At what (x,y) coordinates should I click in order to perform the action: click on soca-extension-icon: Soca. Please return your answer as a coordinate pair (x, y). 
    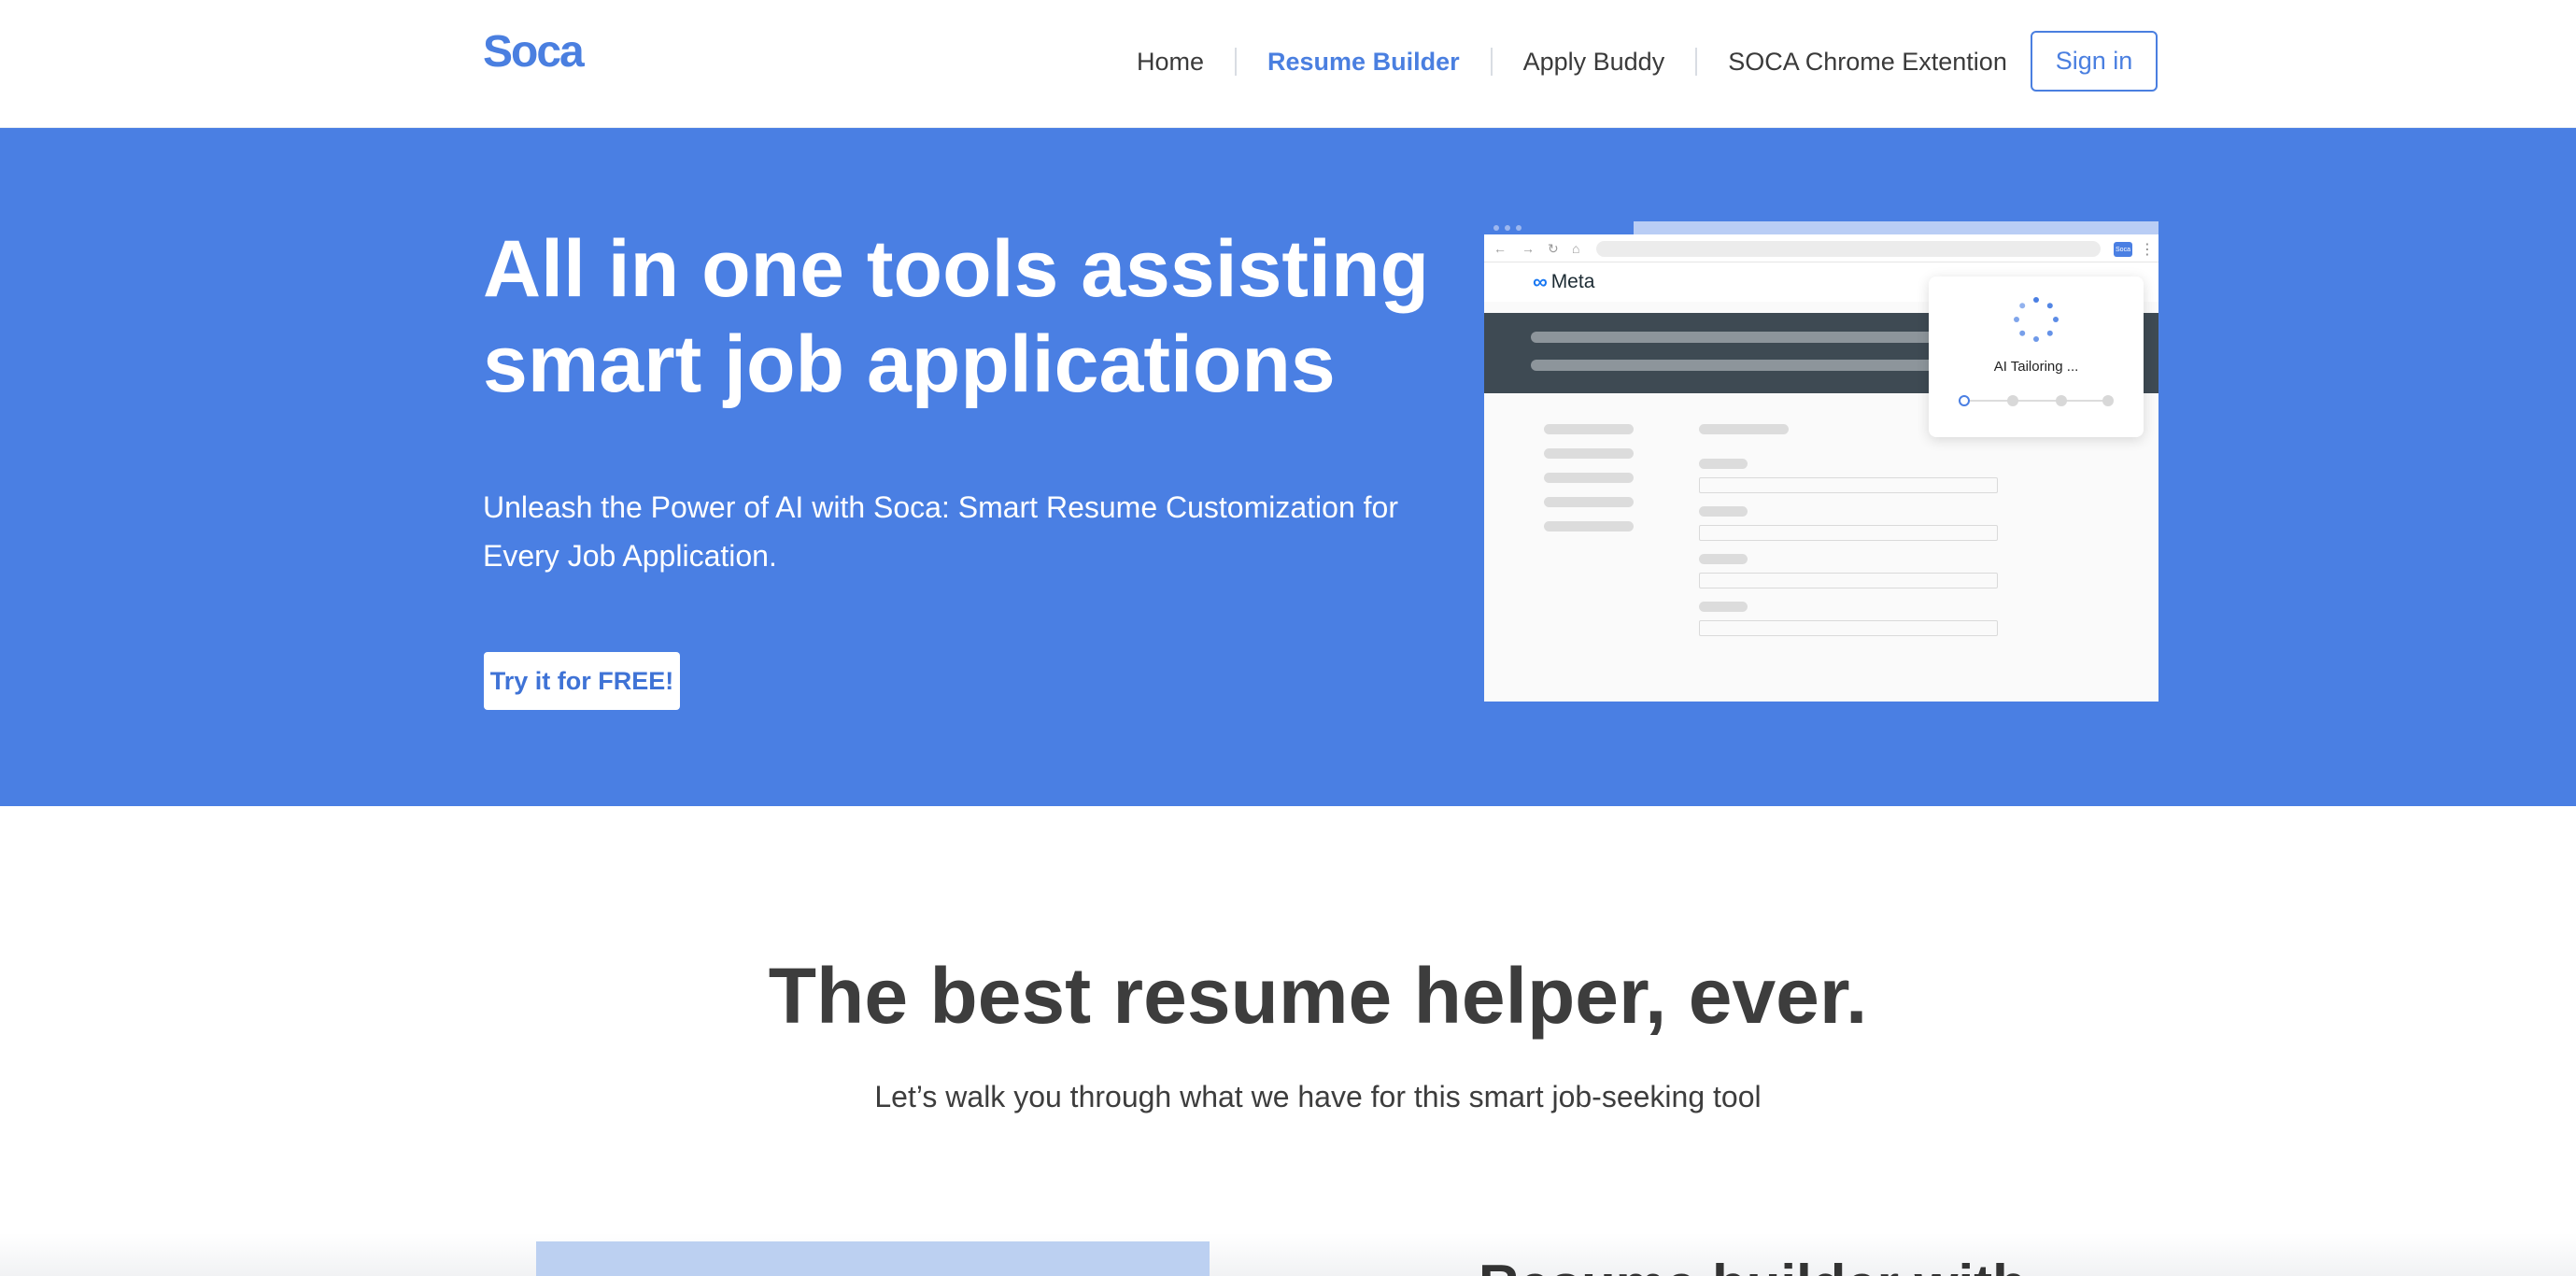
    Looking at the image, I should click on (2123, 250).